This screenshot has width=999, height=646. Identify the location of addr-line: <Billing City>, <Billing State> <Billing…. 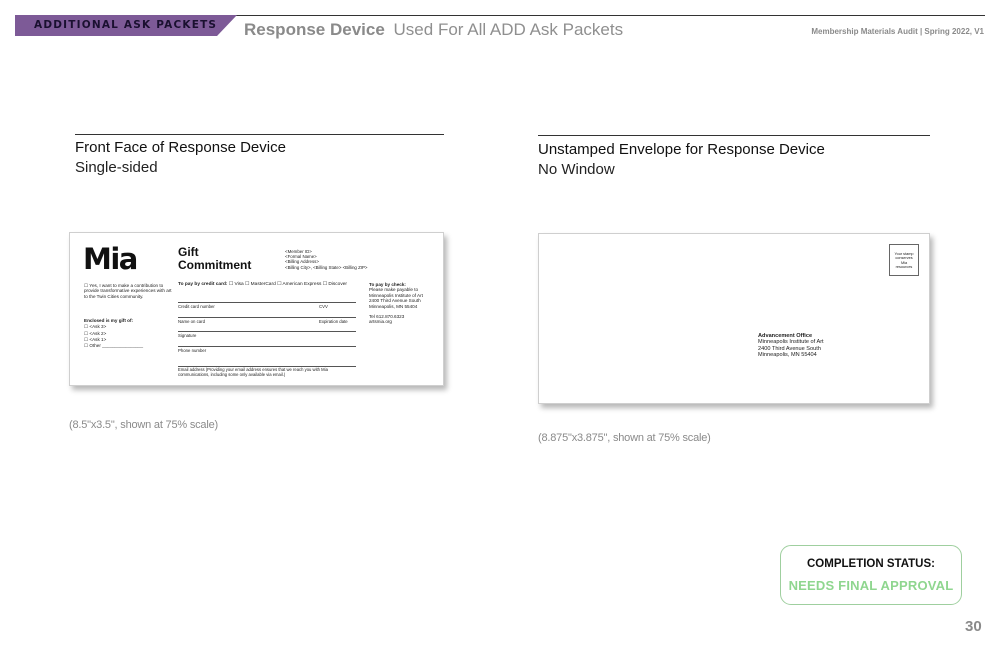
(326, 267).